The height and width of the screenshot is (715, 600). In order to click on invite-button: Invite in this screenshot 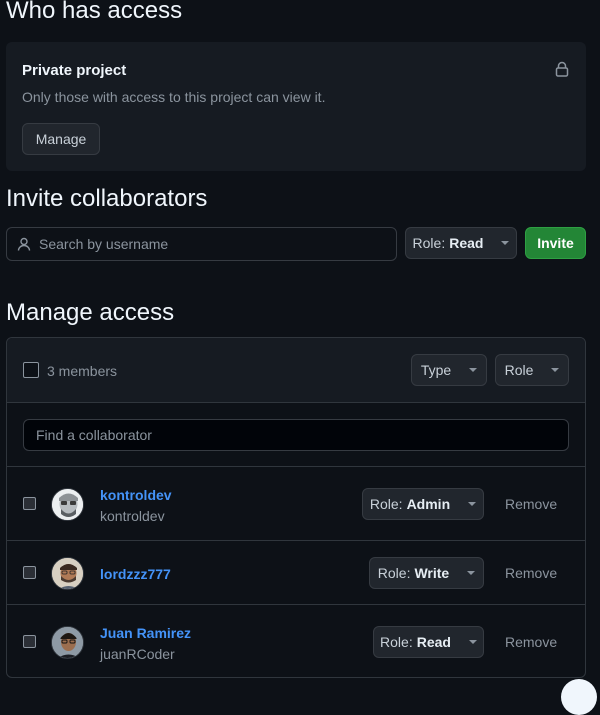, I will do `click(555, 243)`.